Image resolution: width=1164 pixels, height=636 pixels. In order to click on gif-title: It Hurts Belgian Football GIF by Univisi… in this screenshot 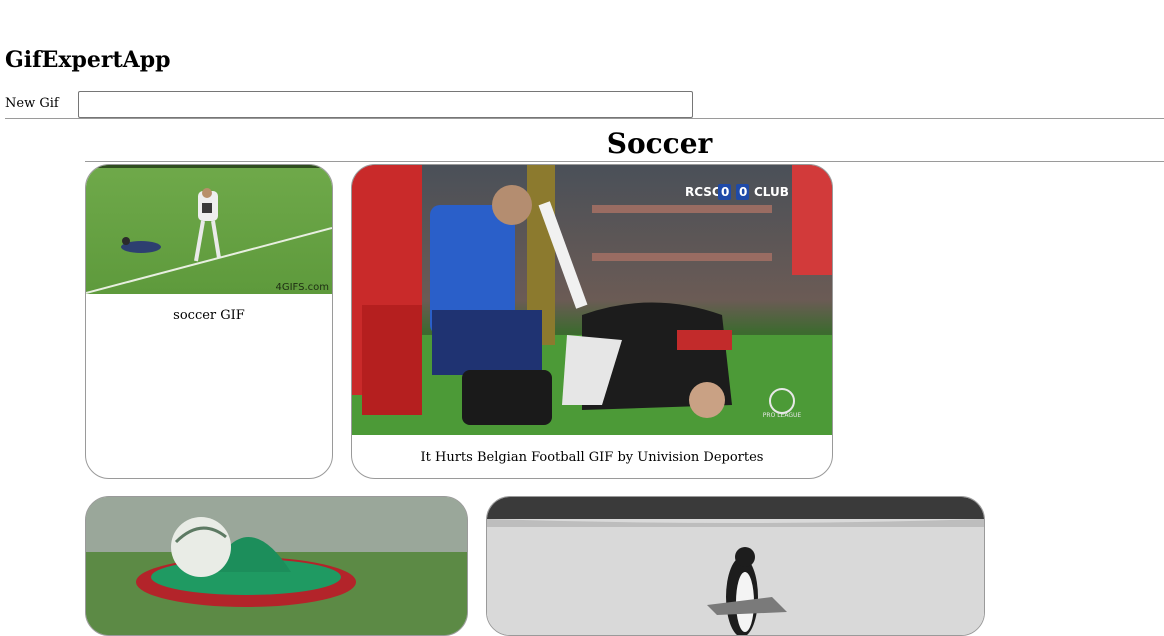, I will do `click(592, 457)`.